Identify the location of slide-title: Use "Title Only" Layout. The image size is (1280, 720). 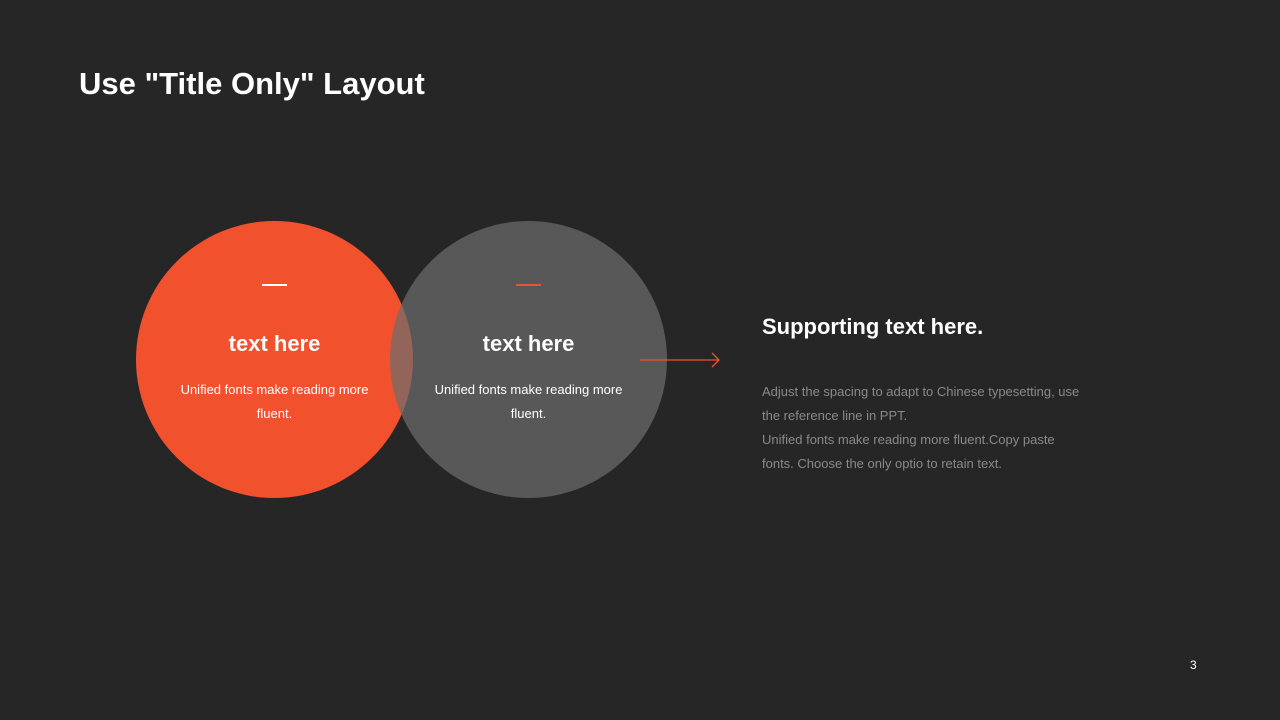
(252, 83).